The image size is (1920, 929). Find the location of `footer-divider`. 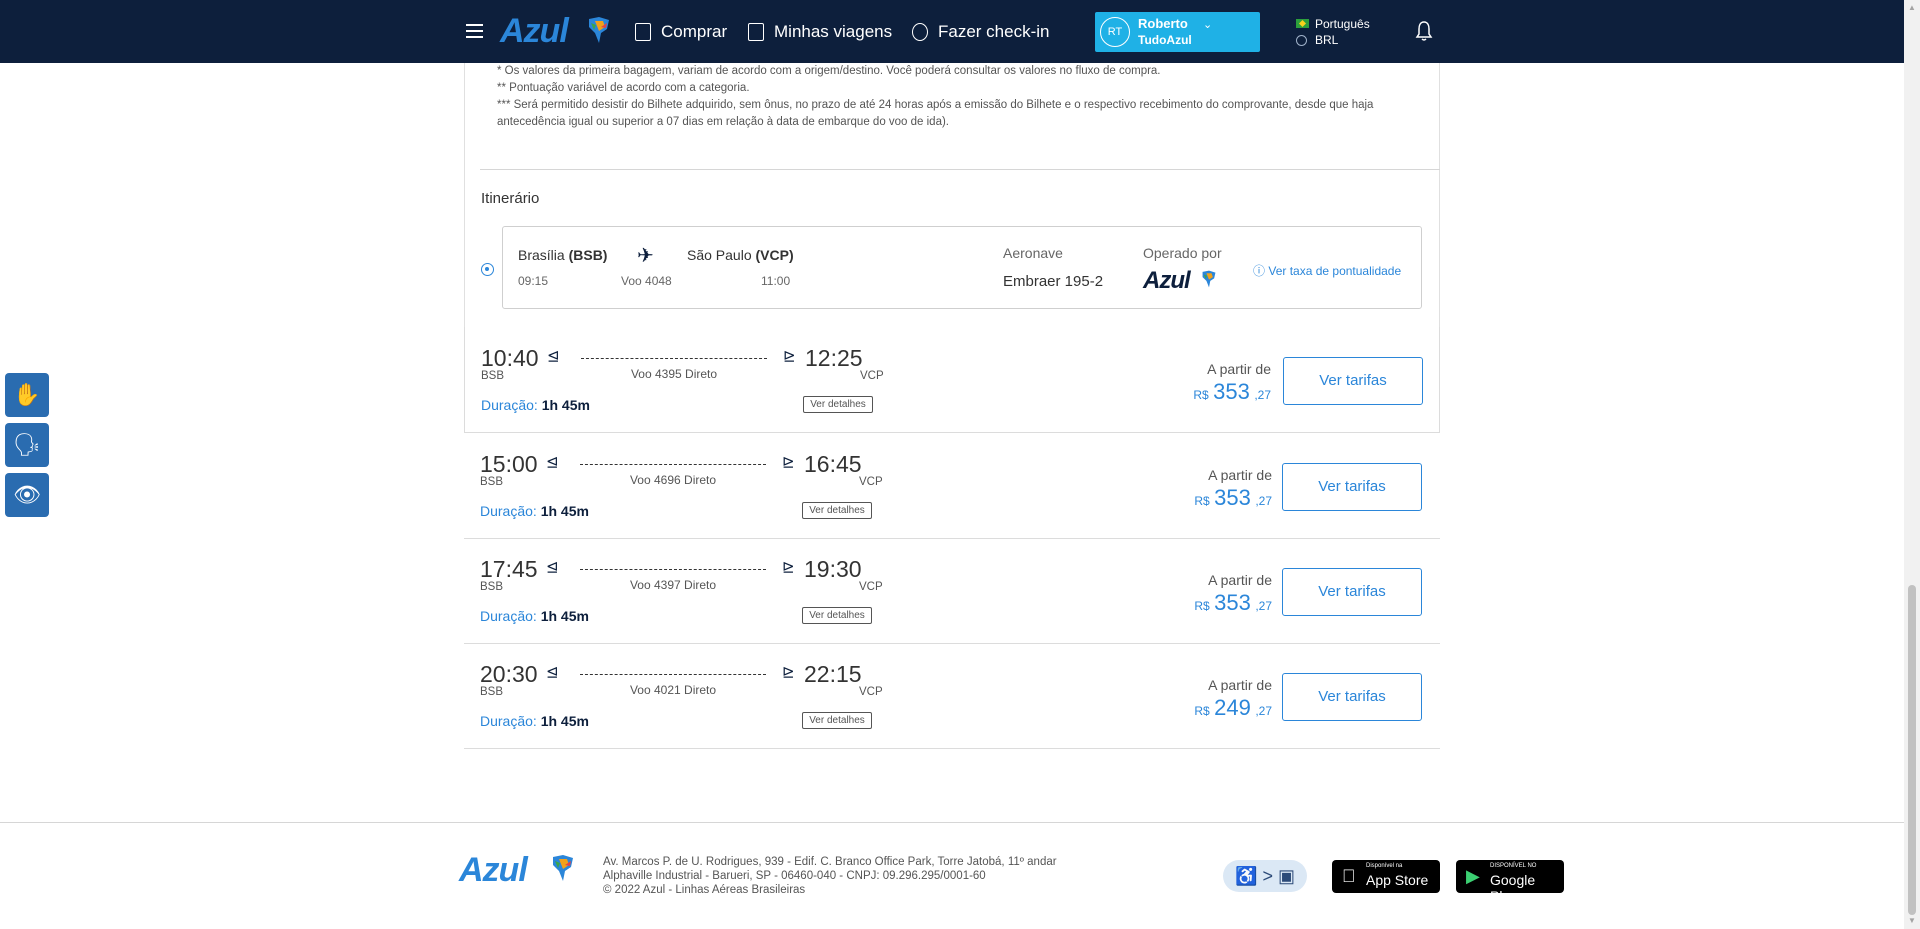

footer-divider is located at coordinates (952, 822).